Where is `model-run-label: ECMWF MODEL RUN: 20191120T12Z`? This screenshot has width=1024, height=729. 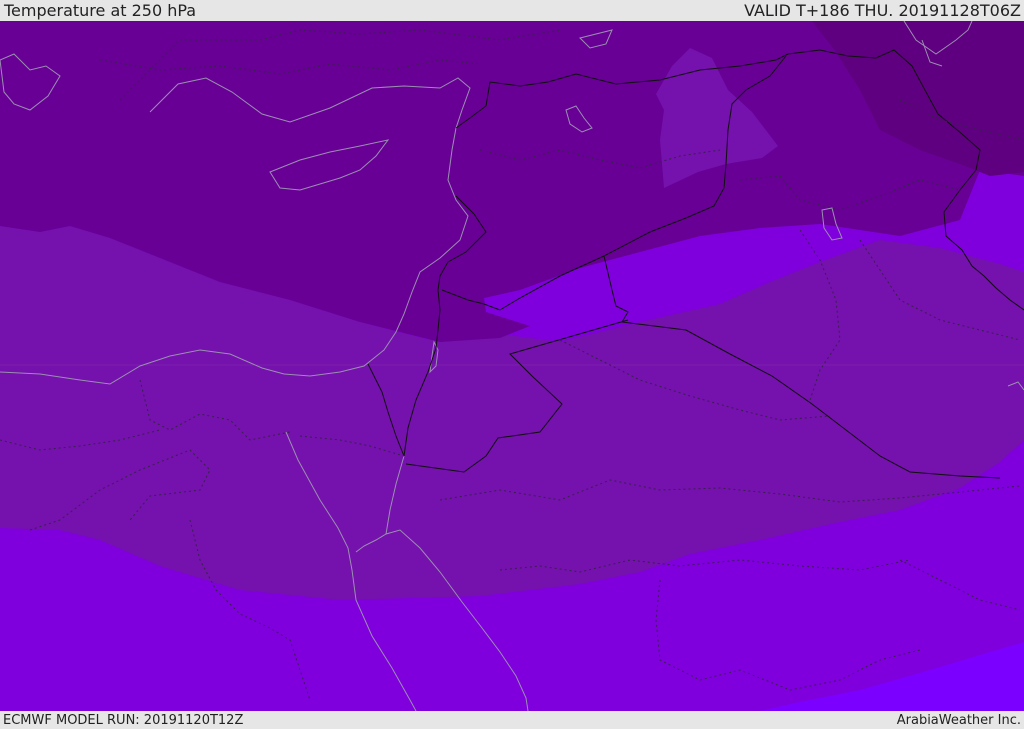
model-run-label: ECMWF MODEL RUN: 20191120T12Z is located at coordinates (123, 720).